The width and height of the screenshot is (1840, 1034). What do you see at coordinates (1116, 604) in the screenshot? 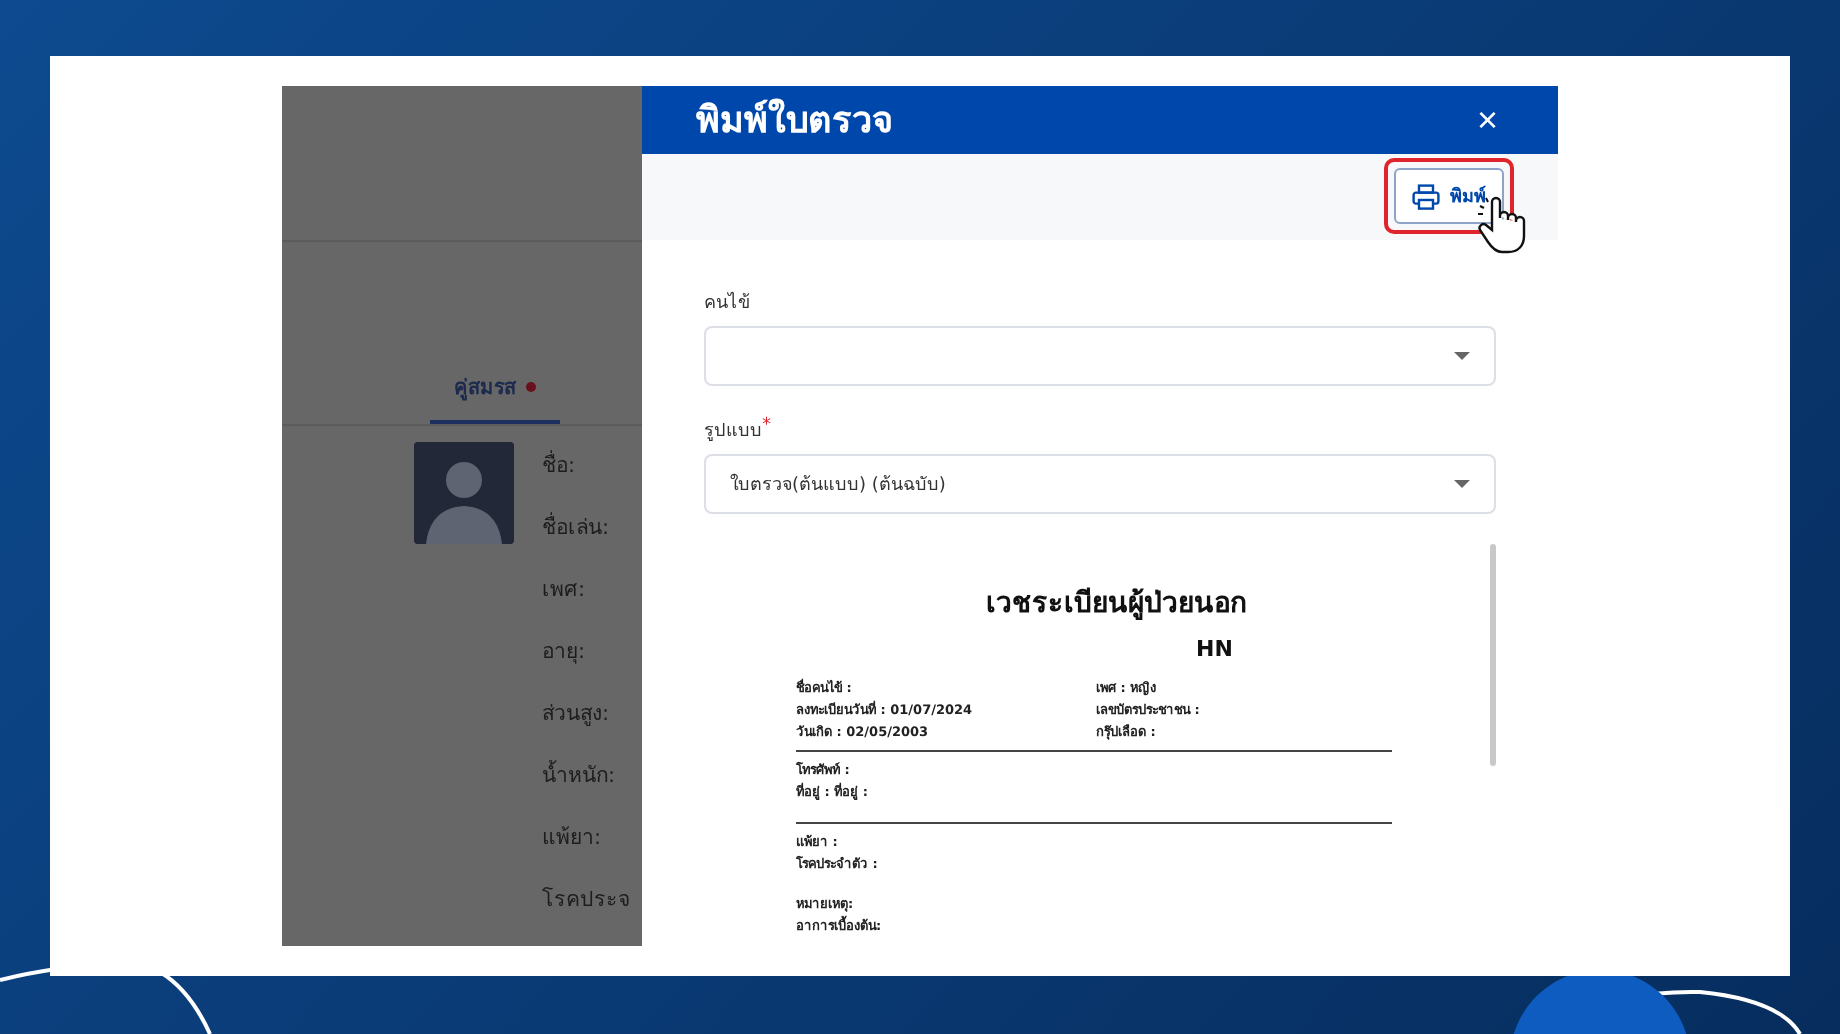
I see `document-title: เวชระเบียนผู้ป่วยนอก` at bounding box center [1116, 604].